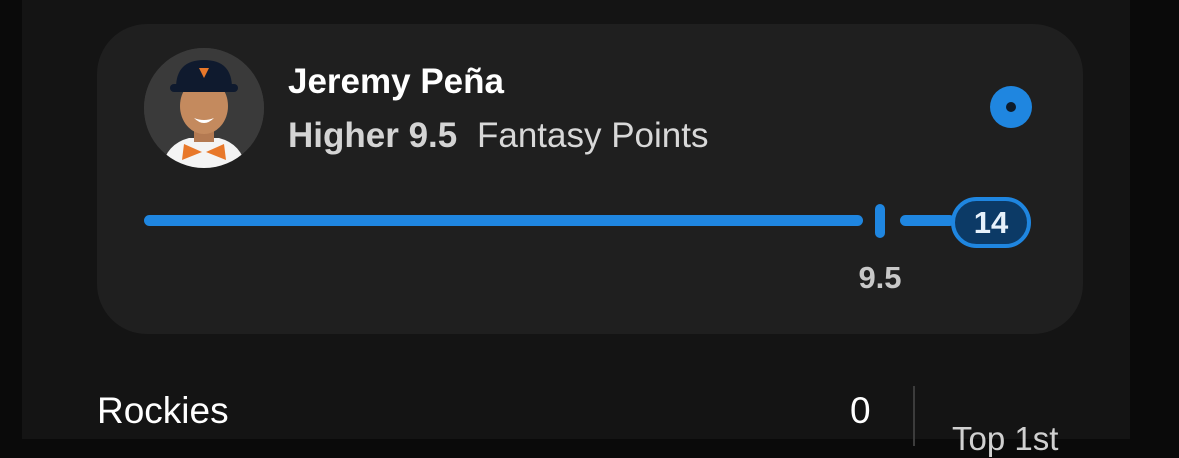 The image size is (1179, 458). I want to click on score-divider, so click(914, 416).